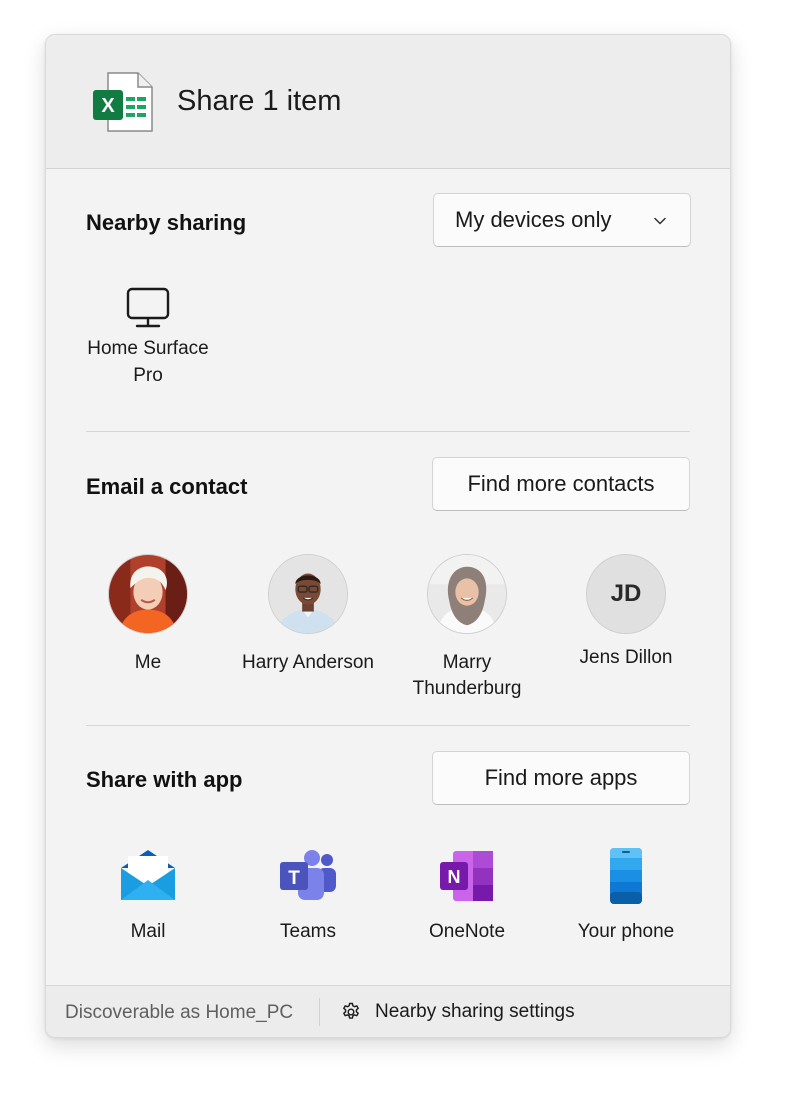  What do you see at coordinates (319, 1012) in the screenshot?
I see `footer-divider` at bounding box center [319, 1012].